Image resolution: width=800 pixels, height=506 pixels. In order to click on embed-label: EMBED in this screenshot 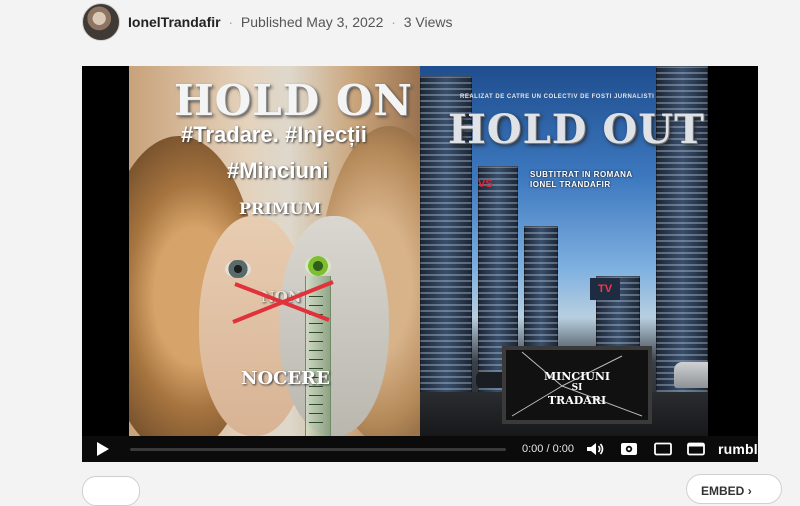, I will do `click(723, 491)`.